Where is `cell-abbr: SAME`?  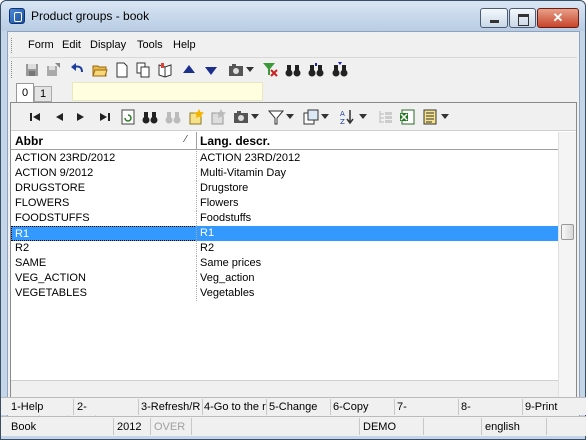 cell-abbr: SAME is located at coordinates (30, 263).